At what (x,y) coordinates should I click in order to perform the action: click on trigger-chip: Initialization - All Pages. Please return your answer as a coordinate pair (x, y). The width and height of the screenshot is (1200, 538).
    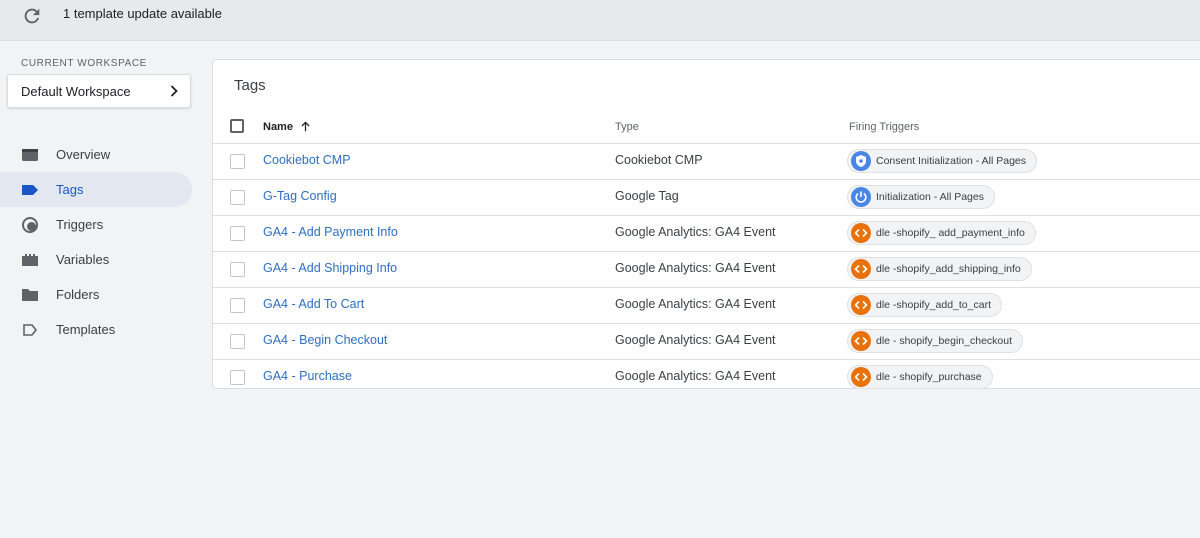
    Looking at the image, I should click on (921, 197).